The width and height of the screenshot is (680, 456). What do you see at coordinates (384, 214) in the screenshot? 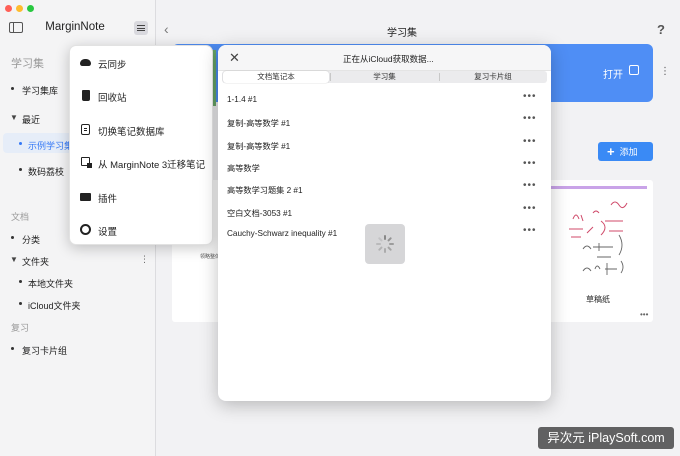
I see `notebook-row: 空白文档-3053 #1 •••` at bounding box center [384, 214].